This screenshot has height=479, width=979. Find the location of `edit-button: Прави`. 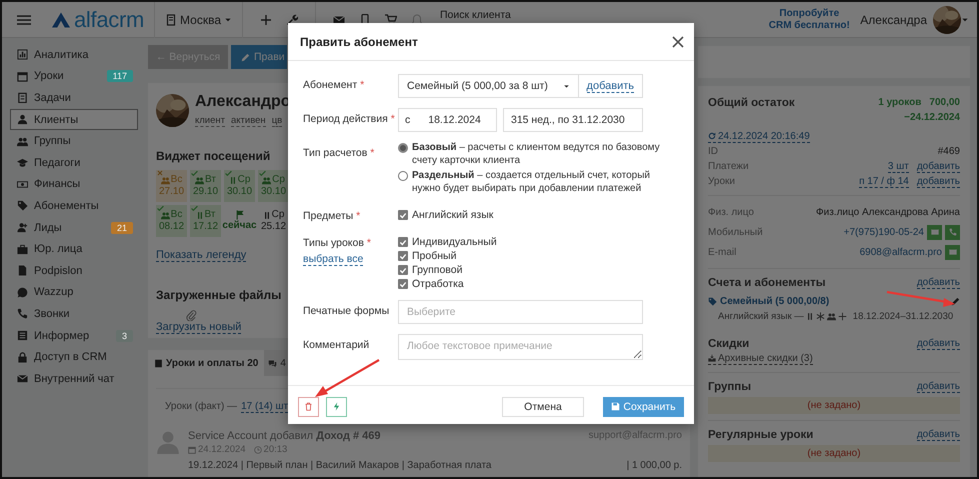

edit-button: Прави is located at coordinates (259, 57).